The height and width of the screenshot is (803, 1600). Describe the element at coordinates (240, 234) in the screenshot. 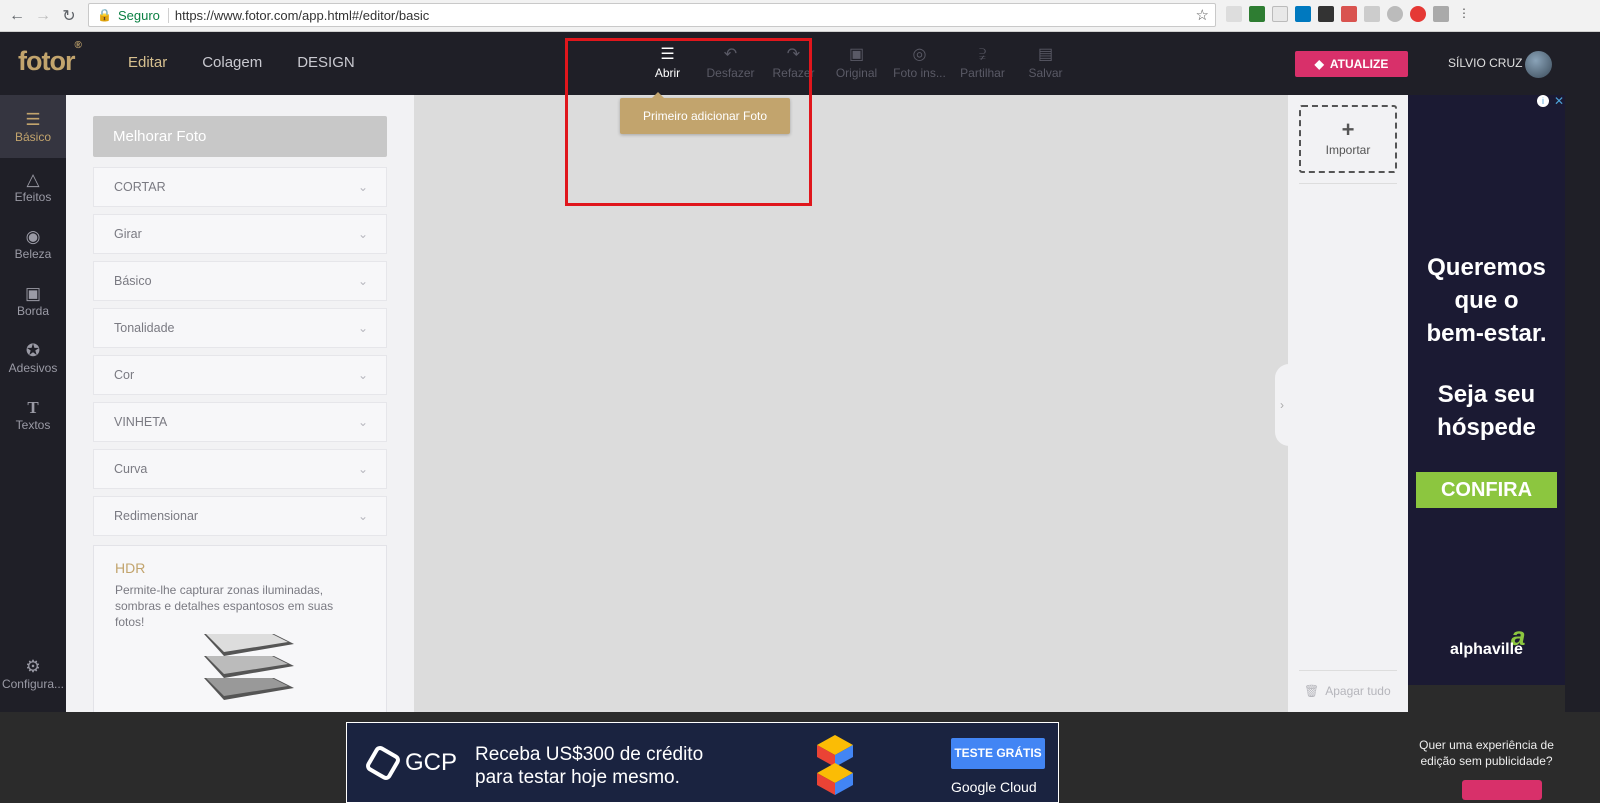

I see `section-girar: Girar ⌄` at that location.